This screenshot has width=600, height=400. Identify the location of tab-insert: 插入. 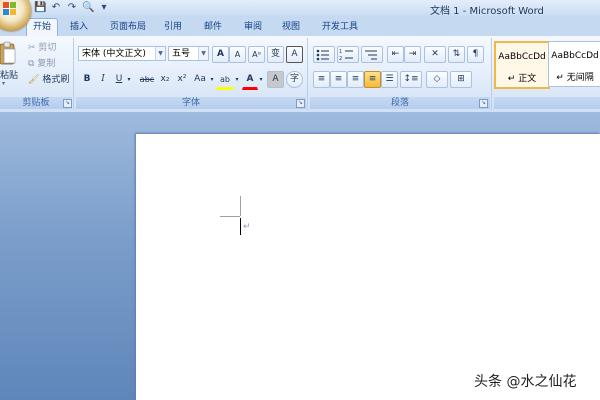
(79, 27).